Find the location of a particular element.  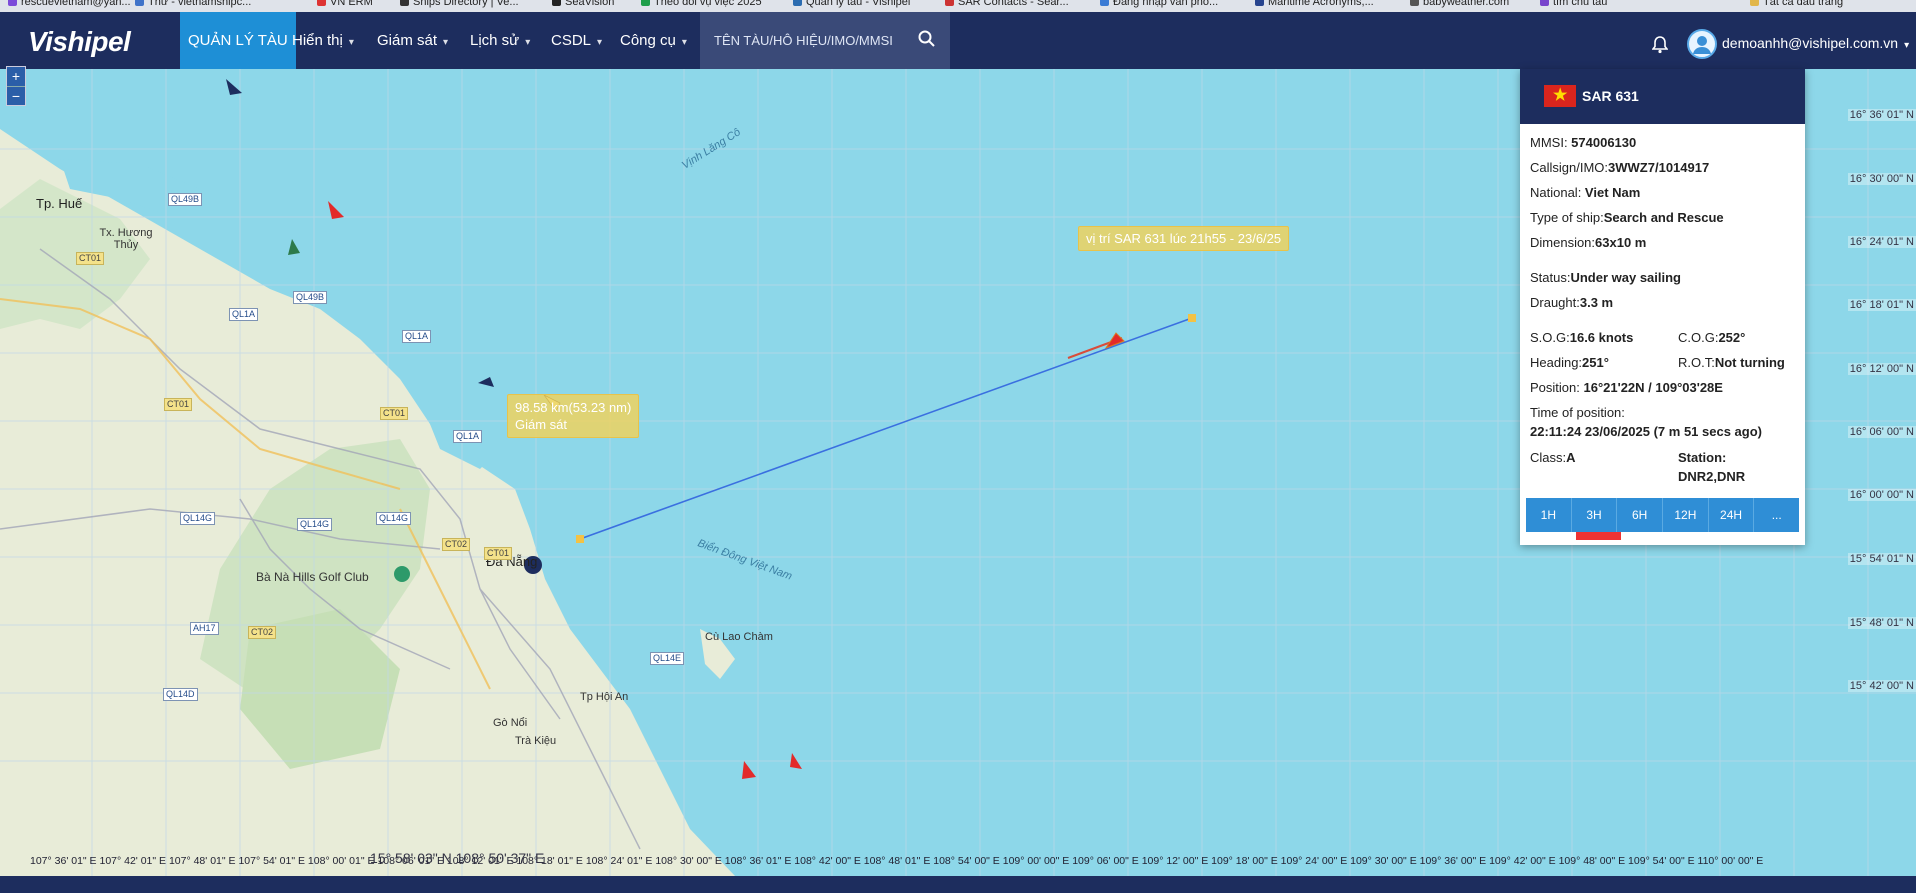

nav-giam-sat: Giám sát ▾ is located at coordinates (412, 40).